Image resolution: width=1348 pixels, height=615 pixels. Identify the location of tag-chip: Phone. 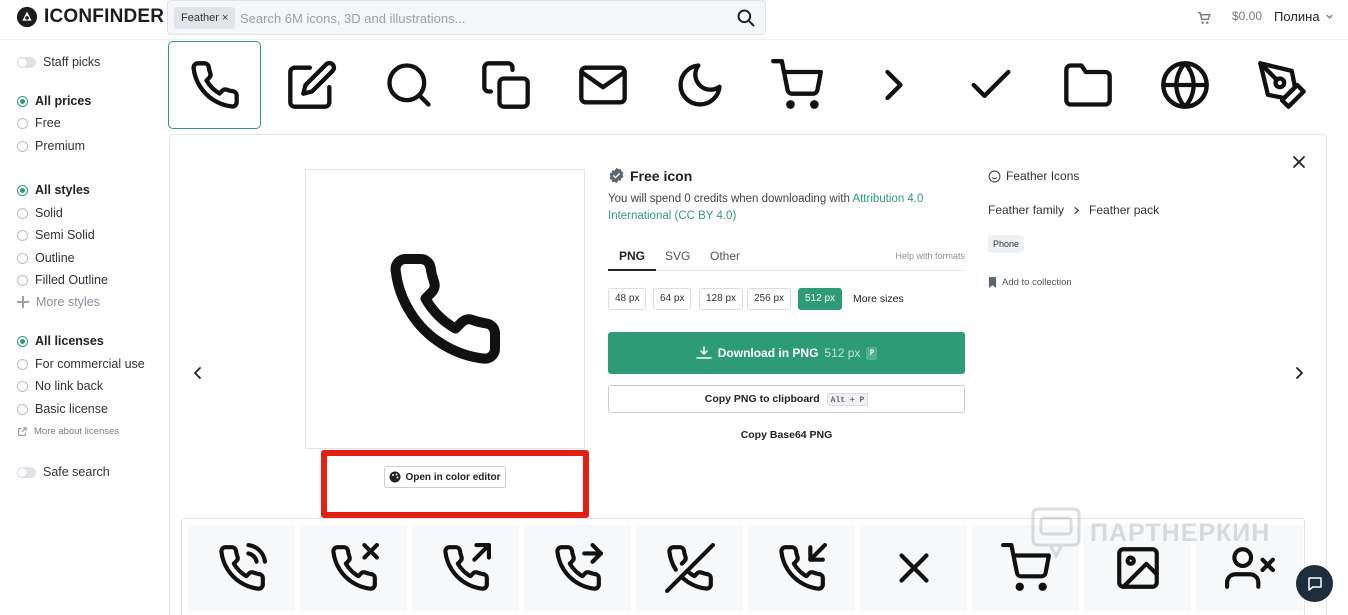
(1006, 244).